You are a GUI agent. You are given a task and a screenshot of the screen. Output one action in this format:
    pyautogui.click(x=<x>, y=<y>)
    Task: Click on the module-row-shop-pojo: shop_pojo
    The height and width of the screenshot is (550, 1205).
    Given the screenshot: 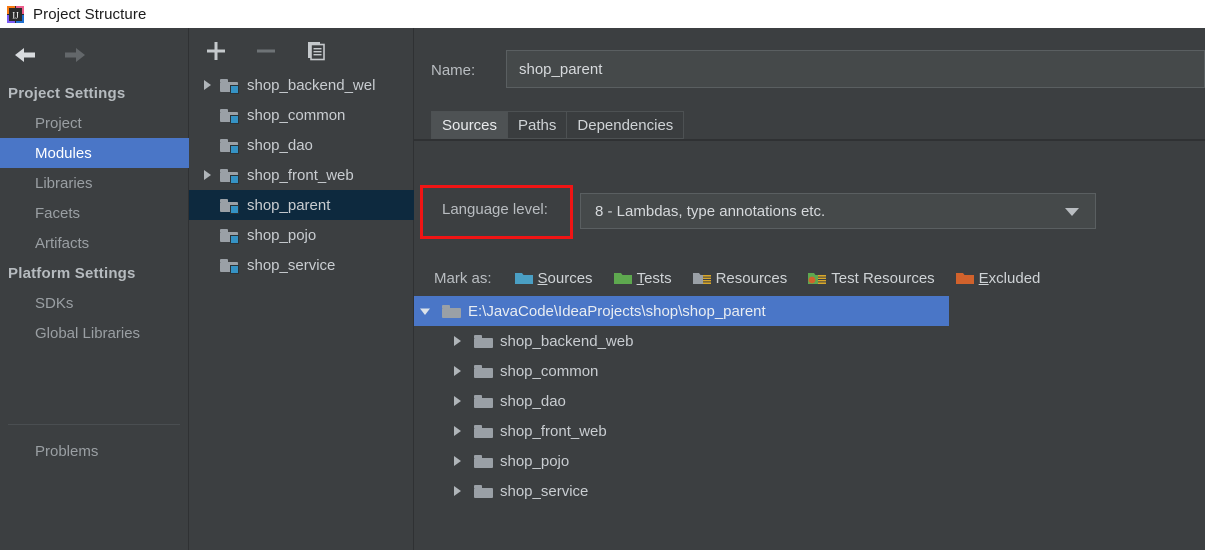 What is the action you would take?
    pyautogui.click(x=301, y=235)
    